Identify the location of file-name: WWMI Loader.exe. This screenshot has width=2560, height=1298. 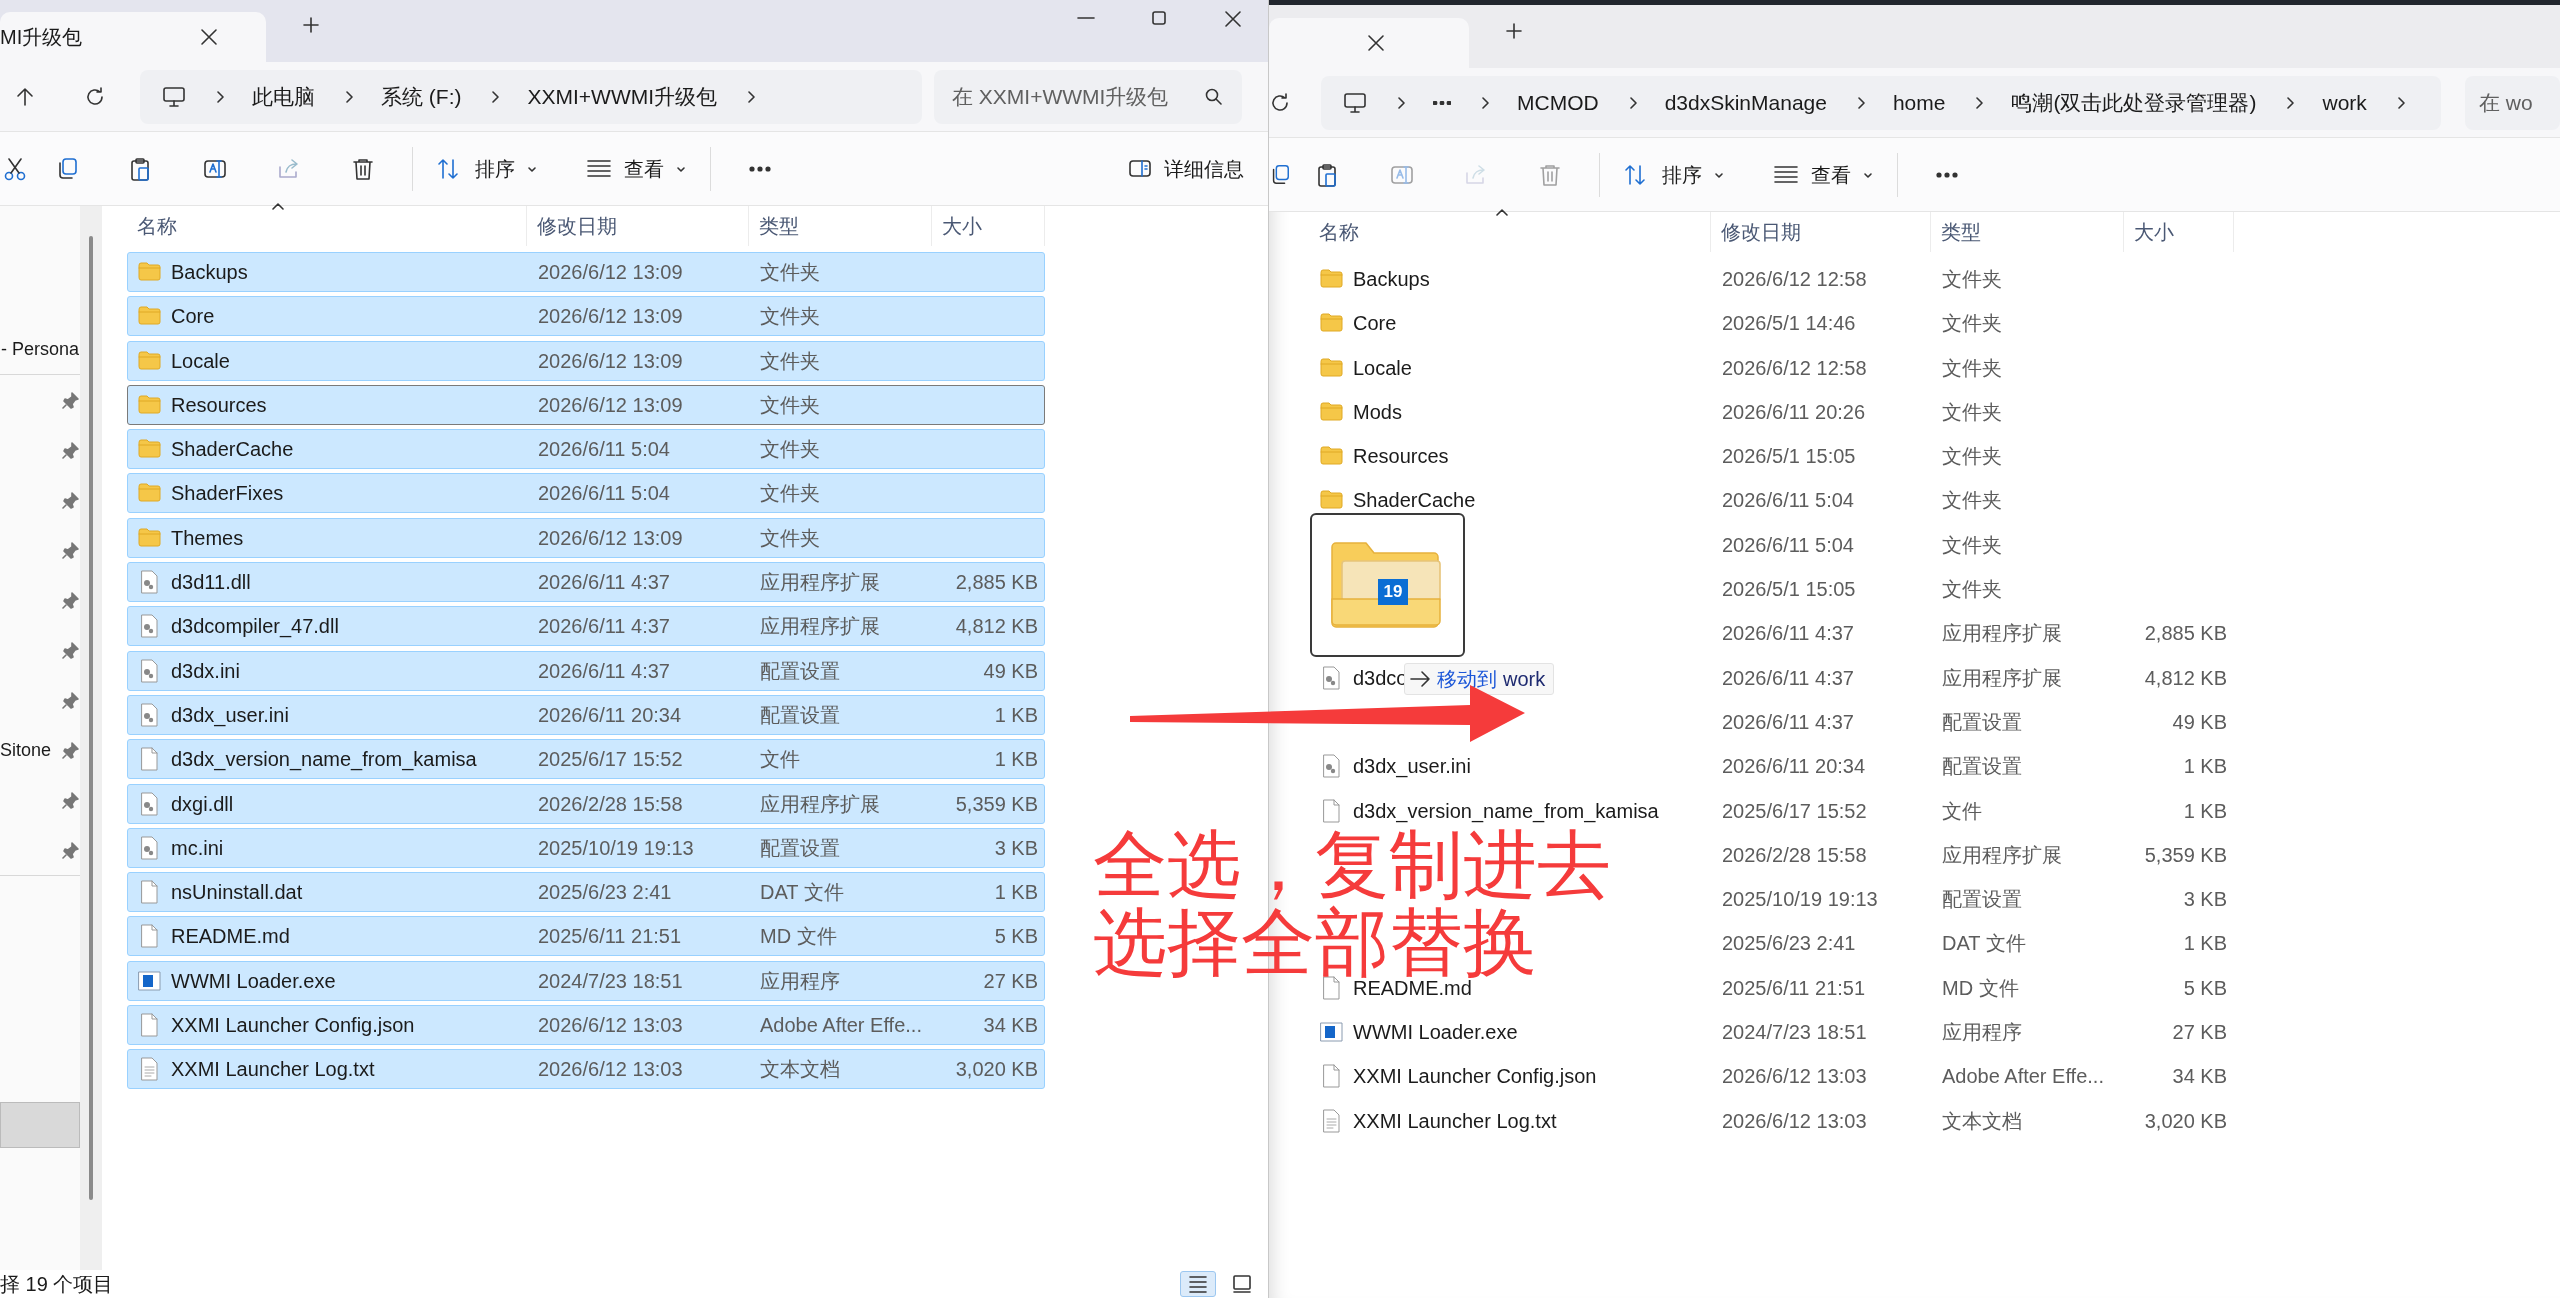
(1435, 1033).